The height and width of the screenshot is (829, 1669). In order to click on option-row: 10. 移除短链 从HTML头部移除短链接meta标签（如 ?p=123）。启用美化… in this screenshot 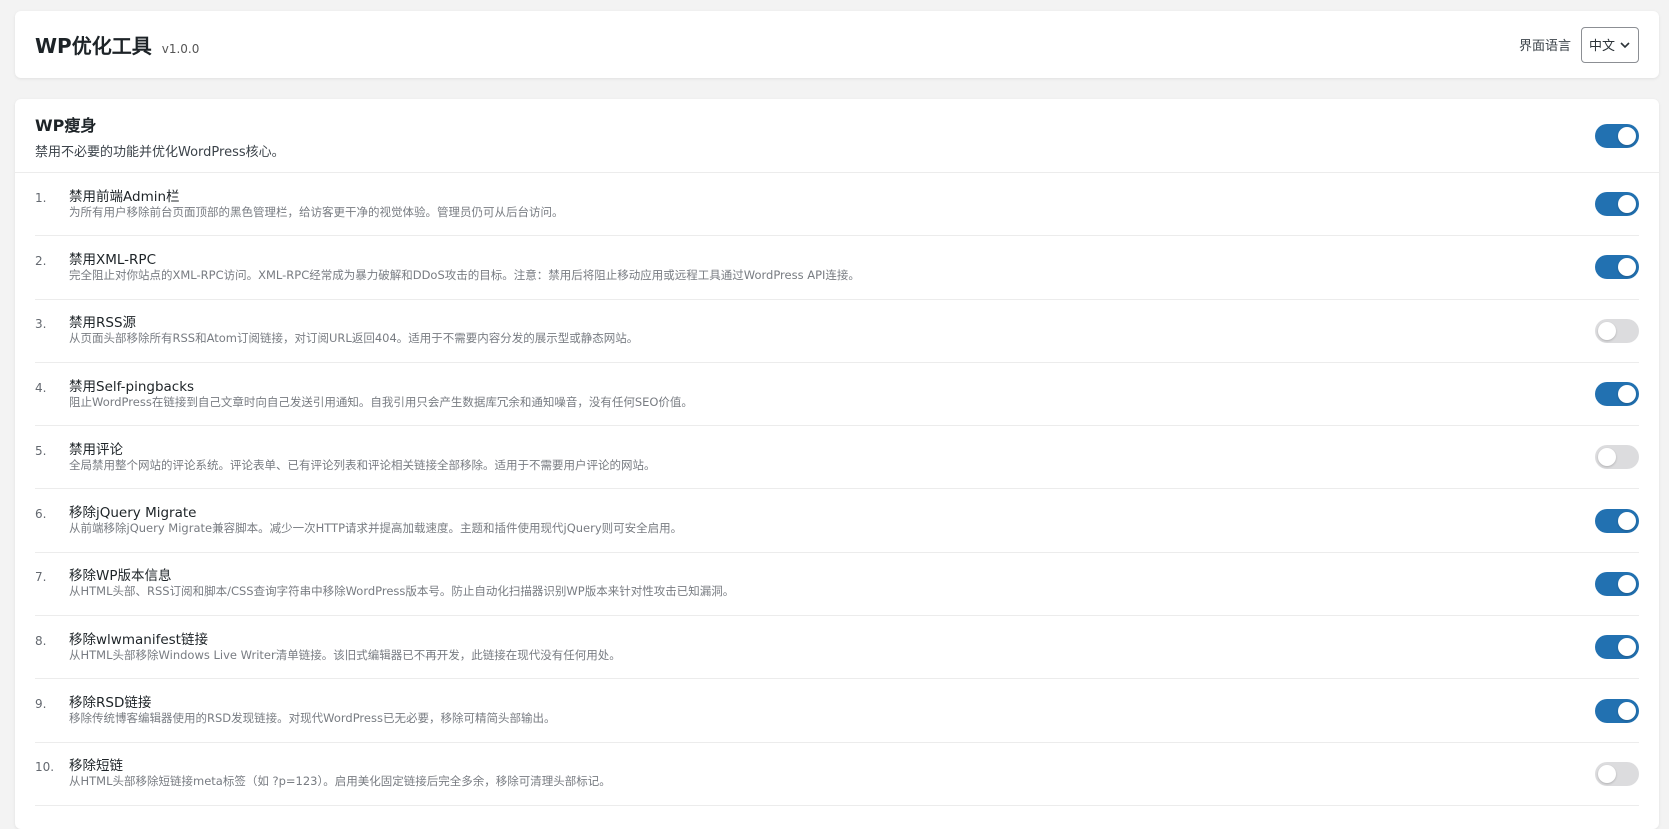, I will do `click(837, 774)`.